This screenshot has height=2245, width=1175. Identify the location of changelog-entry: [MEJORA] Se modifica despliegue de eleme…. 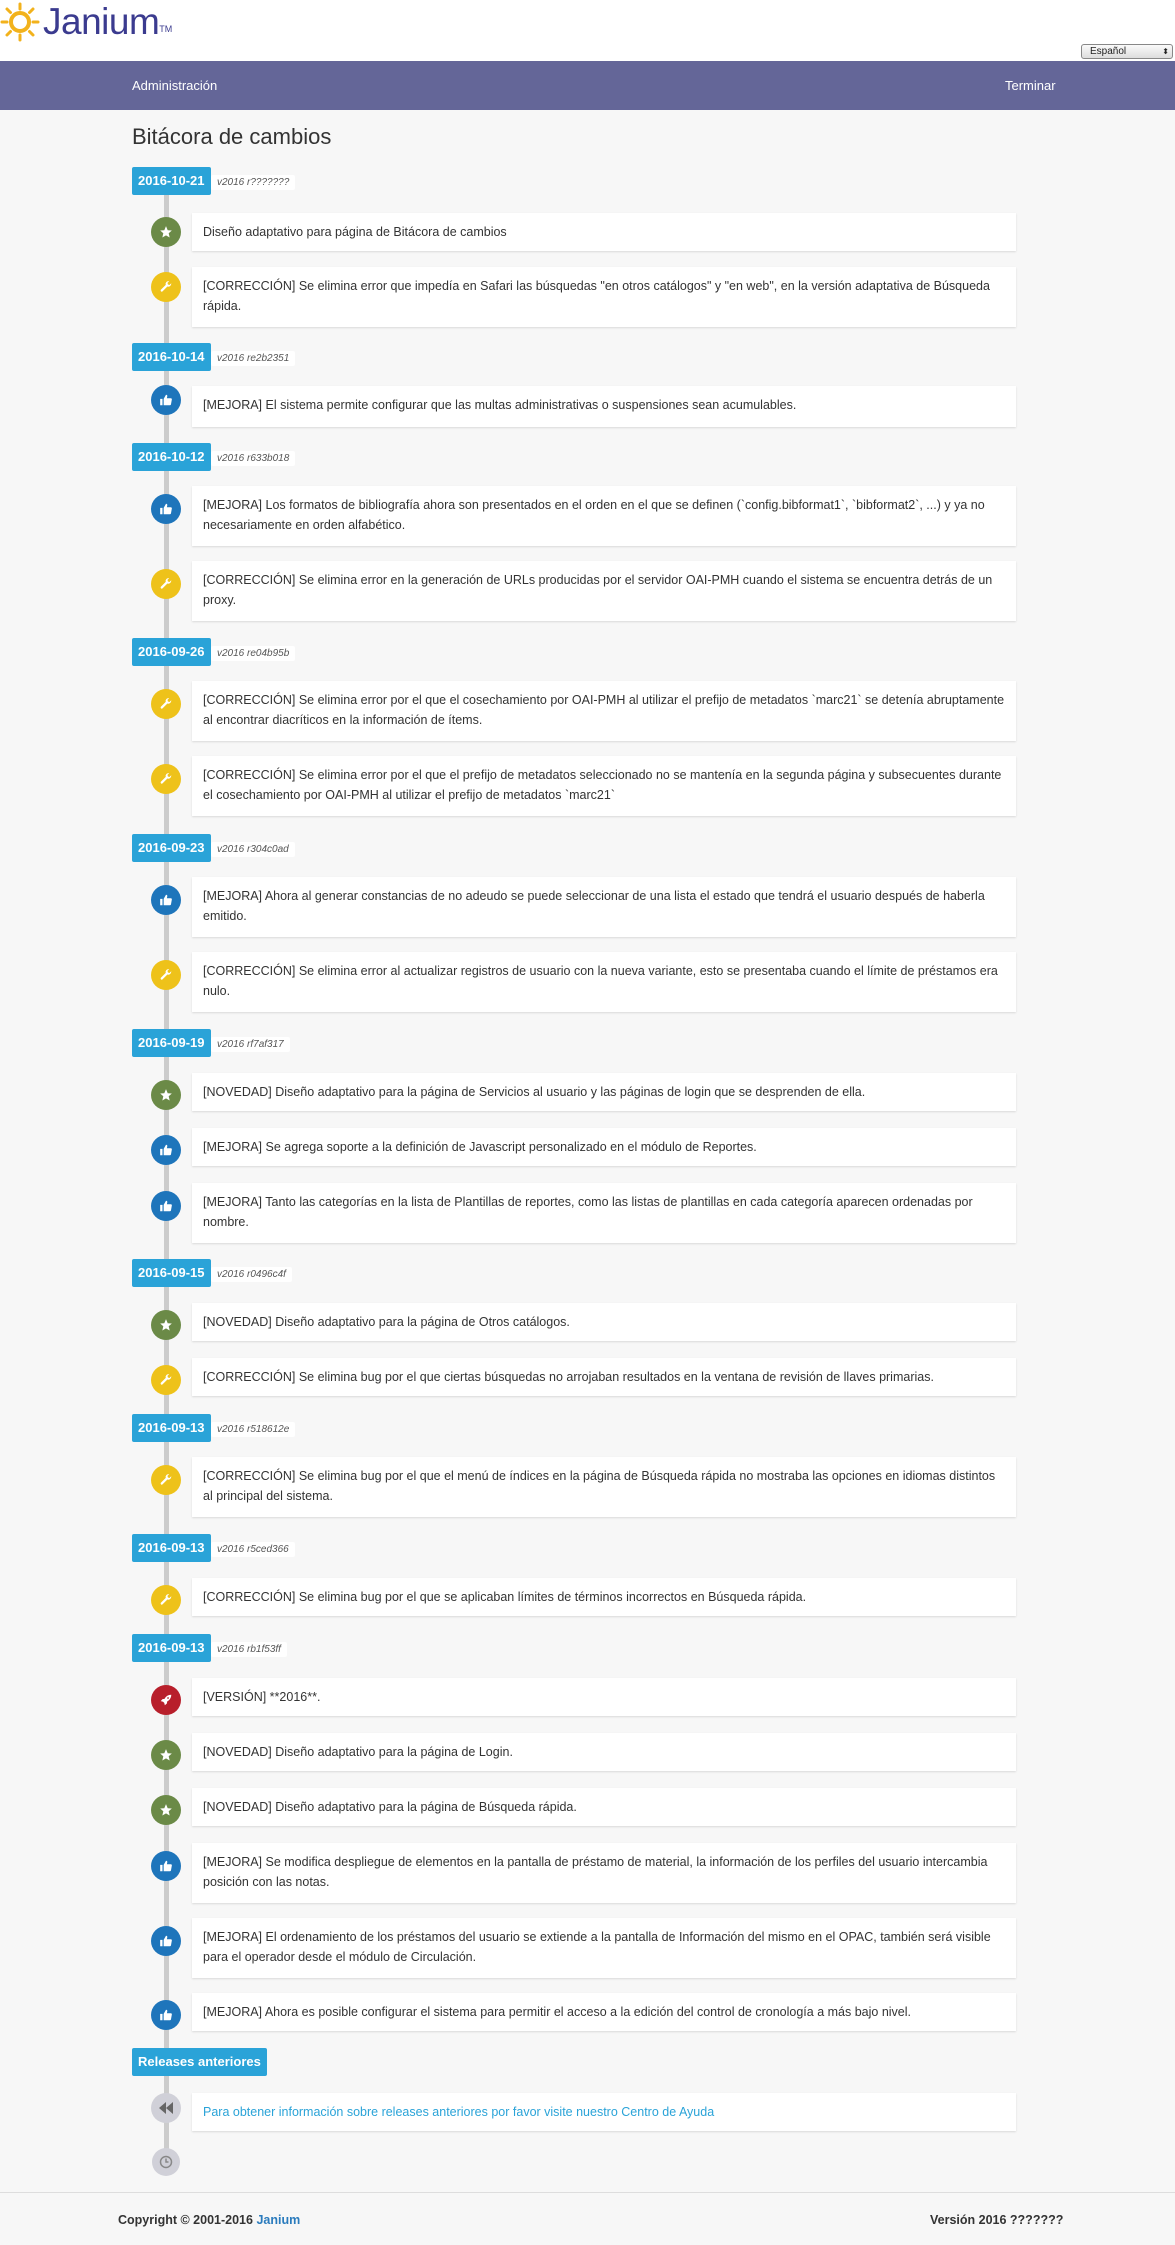
(604, 1873).